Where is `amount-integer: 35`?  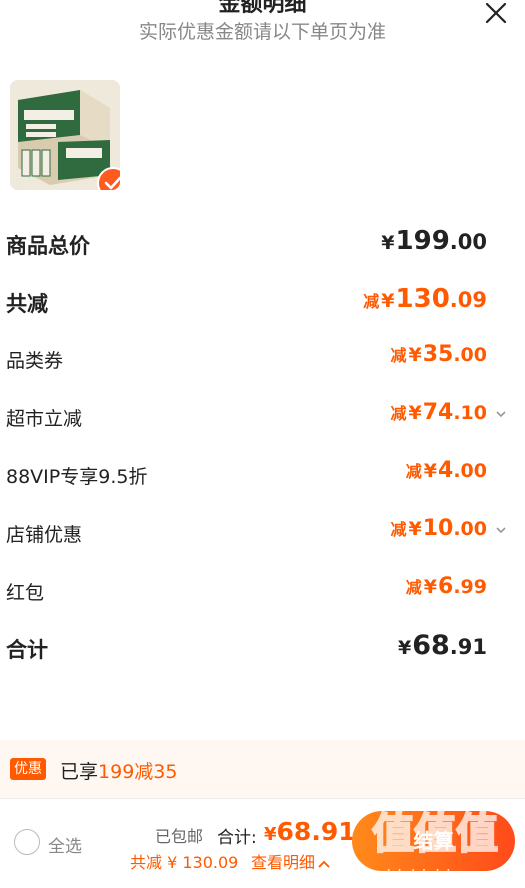
amount-integer: 35 is located at coordinates (438, 354).